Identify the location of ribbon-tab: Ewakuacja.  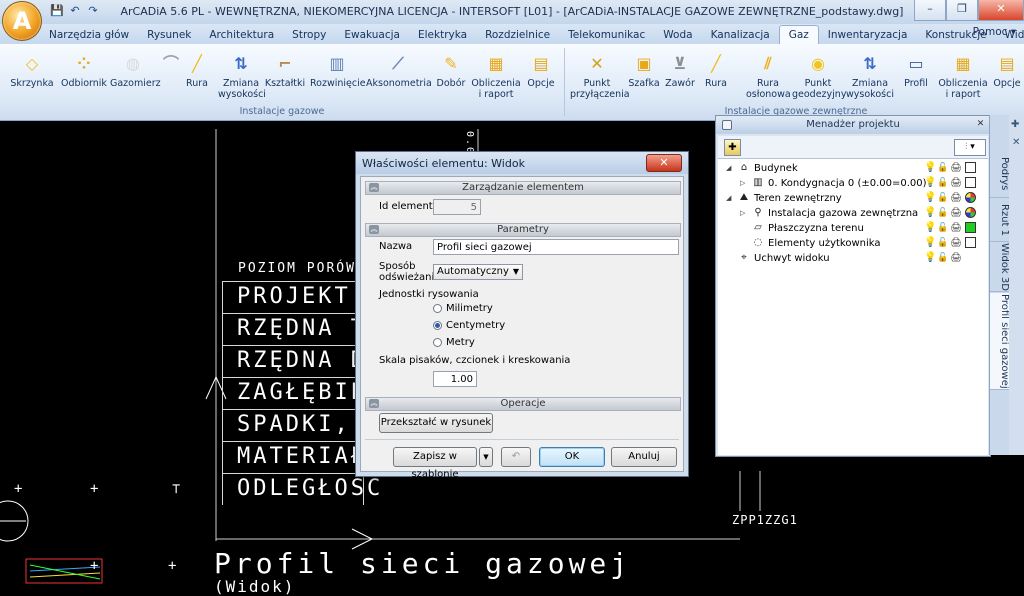
(372, 35).